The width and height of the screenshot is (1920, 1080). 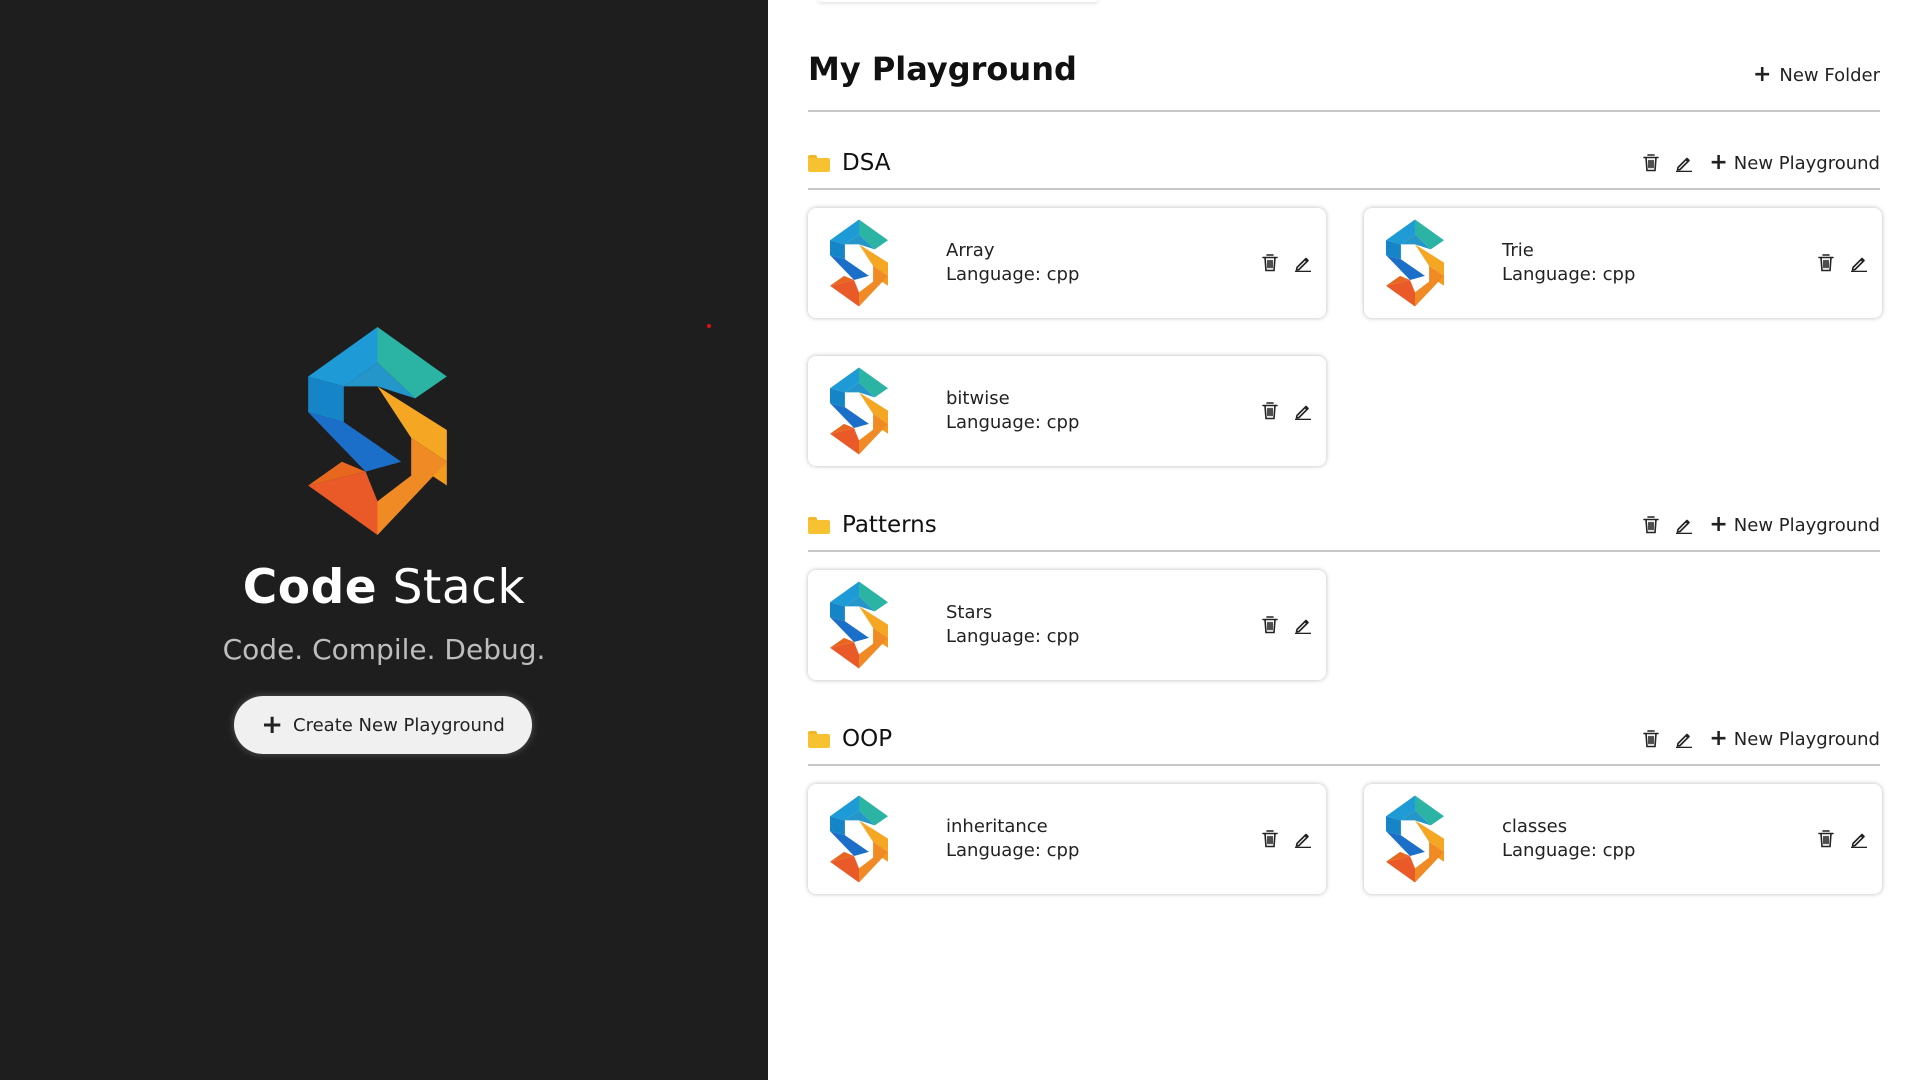 I want to click on folder-header: Patterns + New Playground, so click(x=1344, y=526).